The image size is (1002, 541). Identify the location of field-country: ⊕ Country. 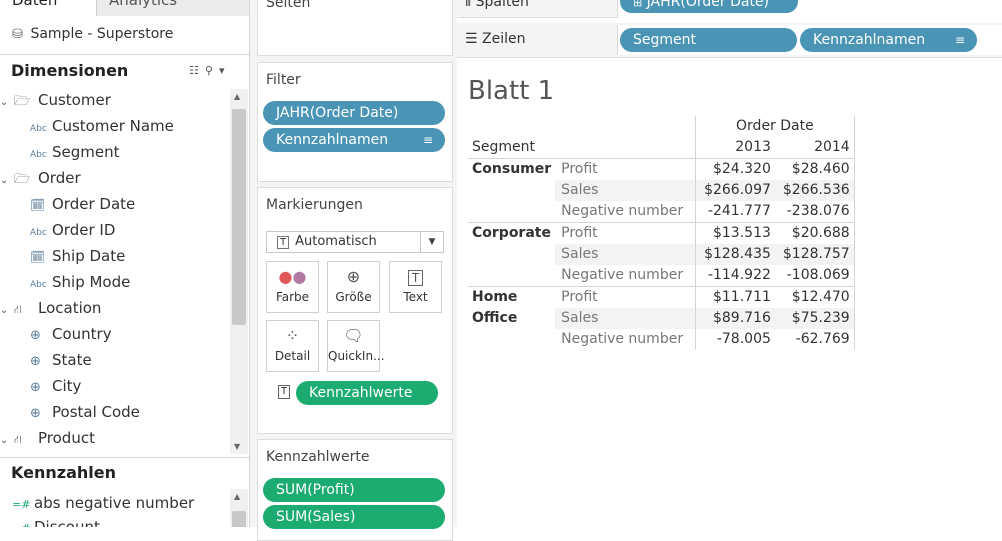
(71, 334).